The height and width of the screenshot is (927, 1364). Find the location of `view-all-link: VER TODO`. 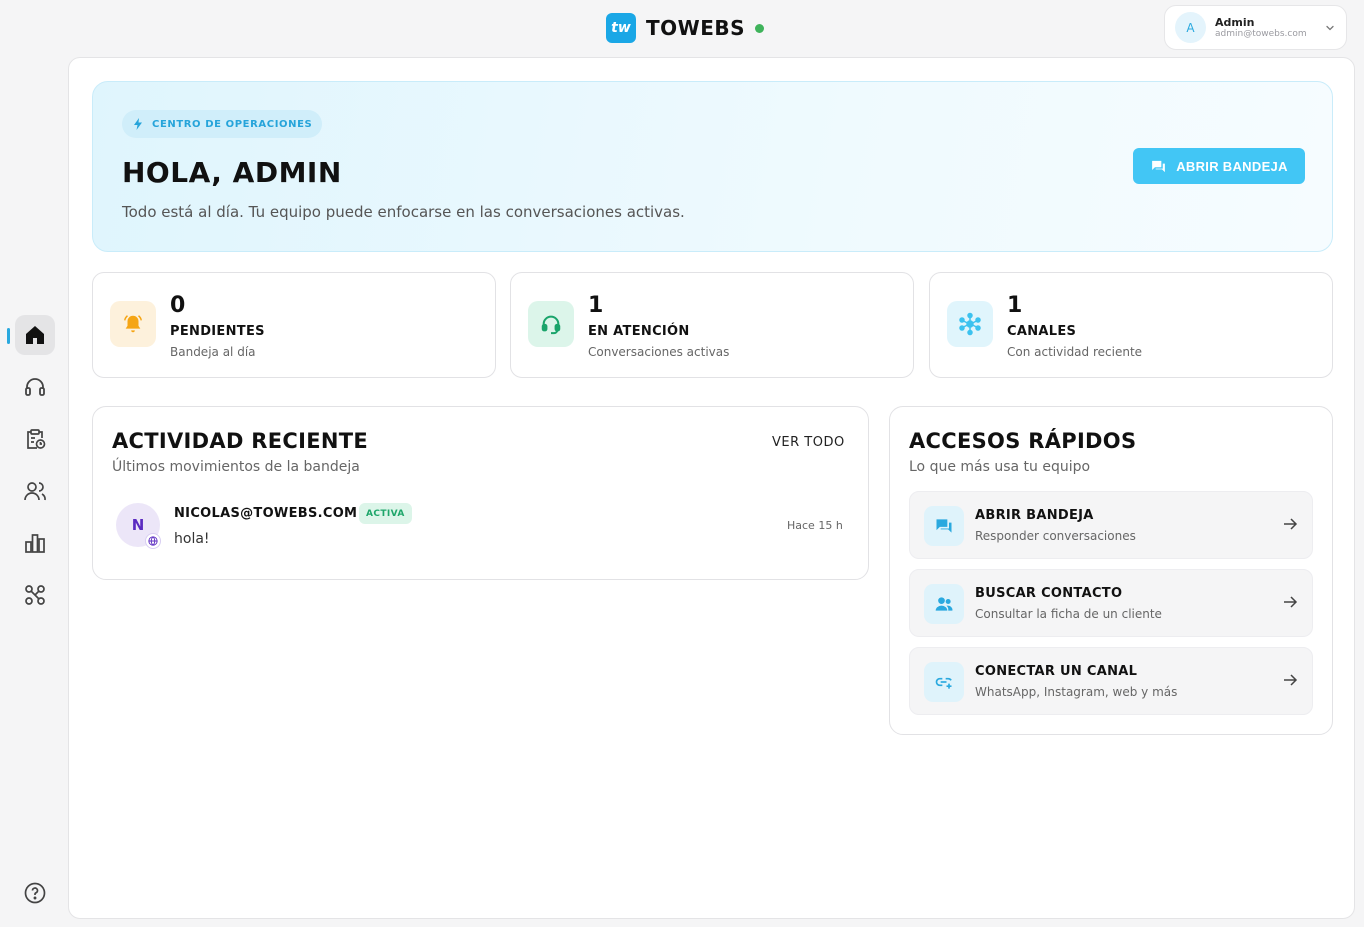

view-all-link: VER TODO is located at coordinates (808, 442).